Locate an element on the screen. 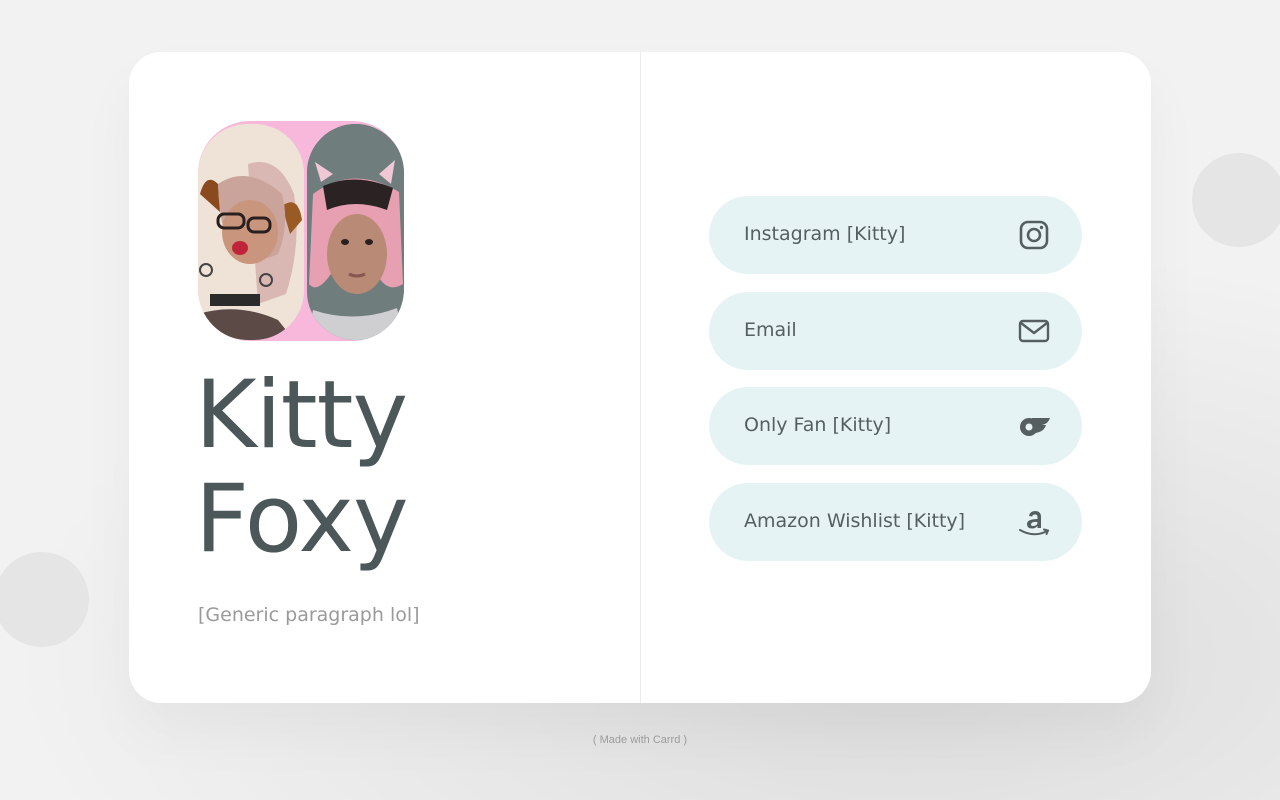  onlyfans-link-button: Only Fan [Kitty] is located at coordinates (895, 426).